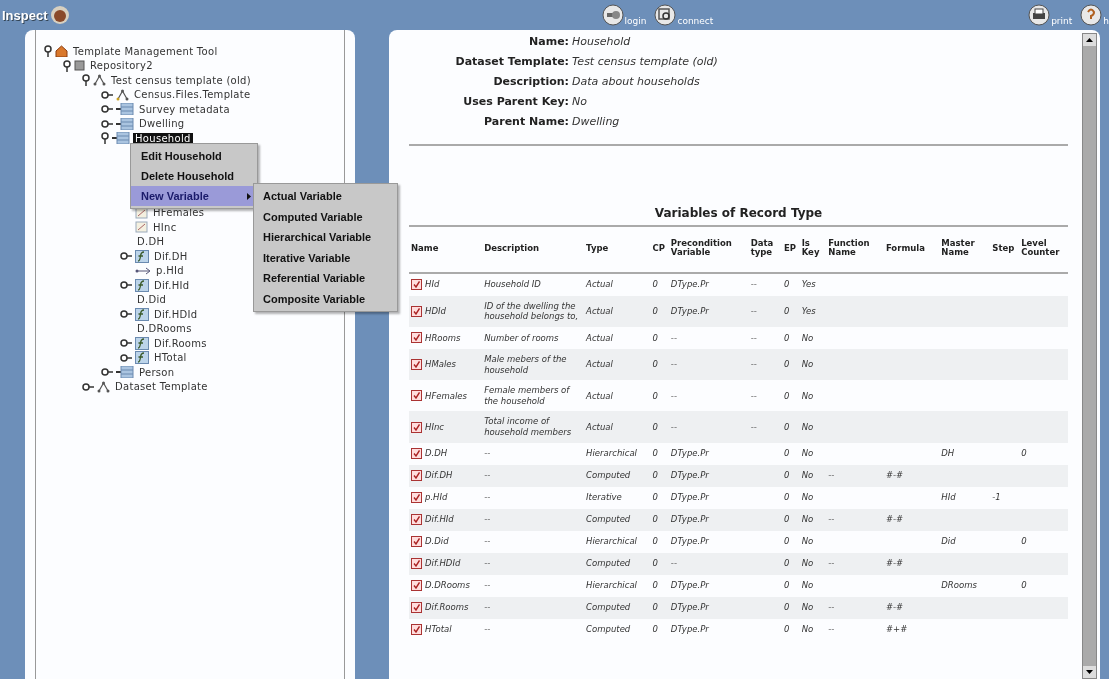  What do you see at coordinates (145, 51) in the screenshot?
I see `tree-item: Template Management Tool` at bounding box center [145, 51].